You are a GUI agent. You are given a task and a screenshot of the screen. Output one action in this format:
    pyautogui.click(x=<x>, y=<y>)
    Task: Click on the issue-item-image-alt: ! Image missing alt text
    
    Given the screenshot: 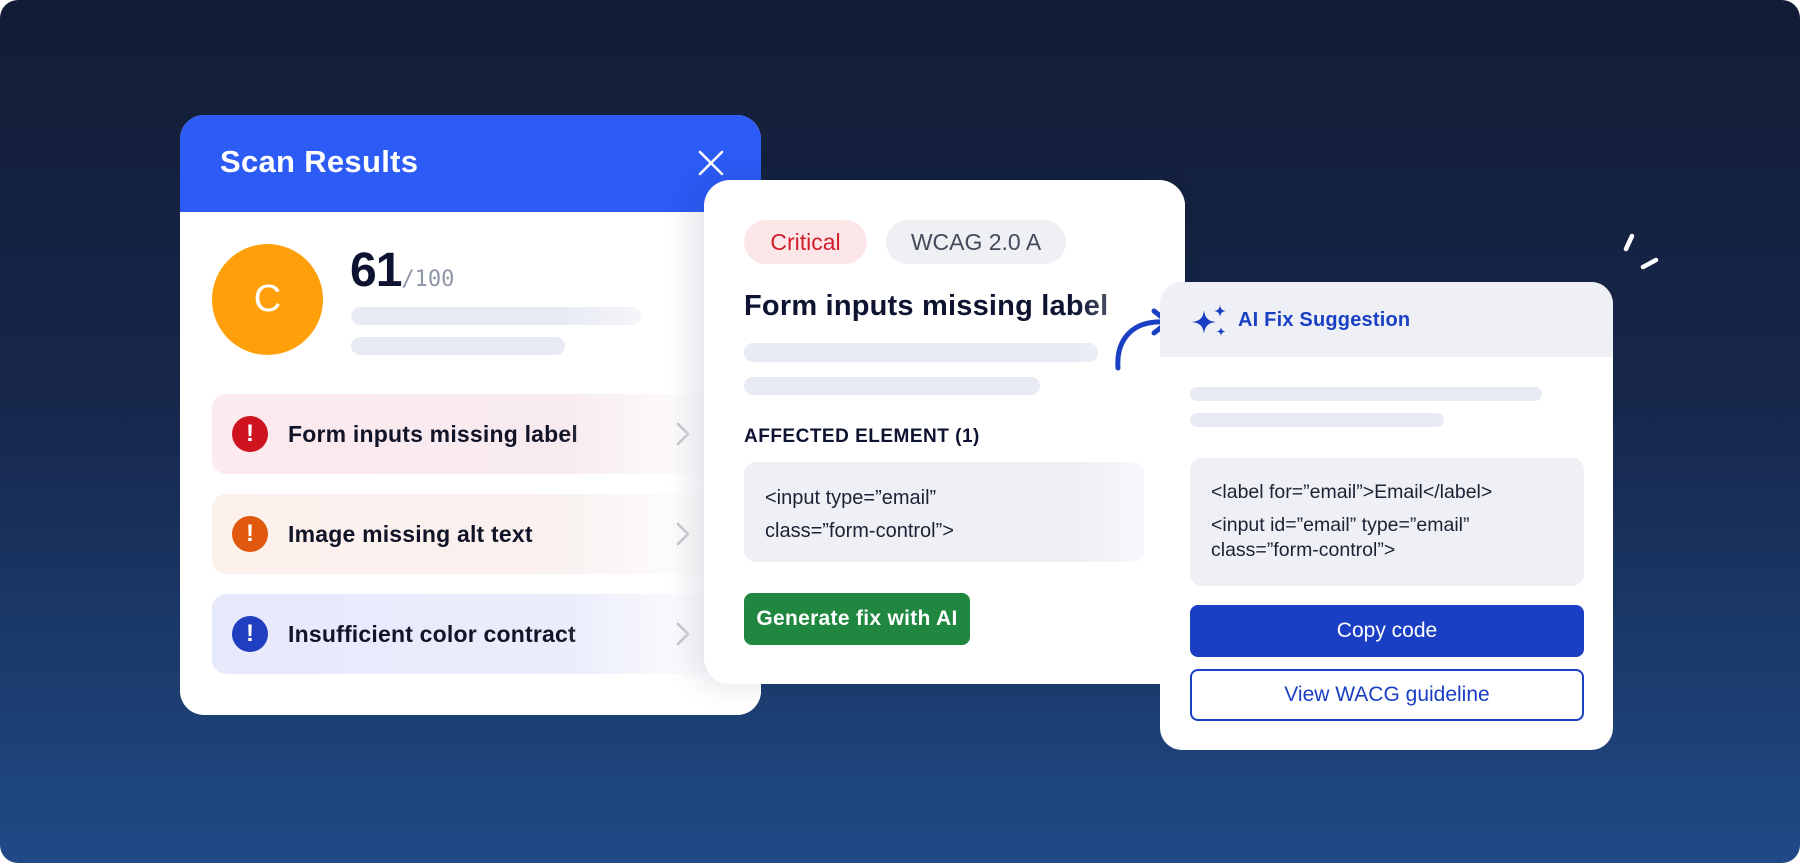 What is the action you would take?
    pyautogui.click(x=486, y=534)
    